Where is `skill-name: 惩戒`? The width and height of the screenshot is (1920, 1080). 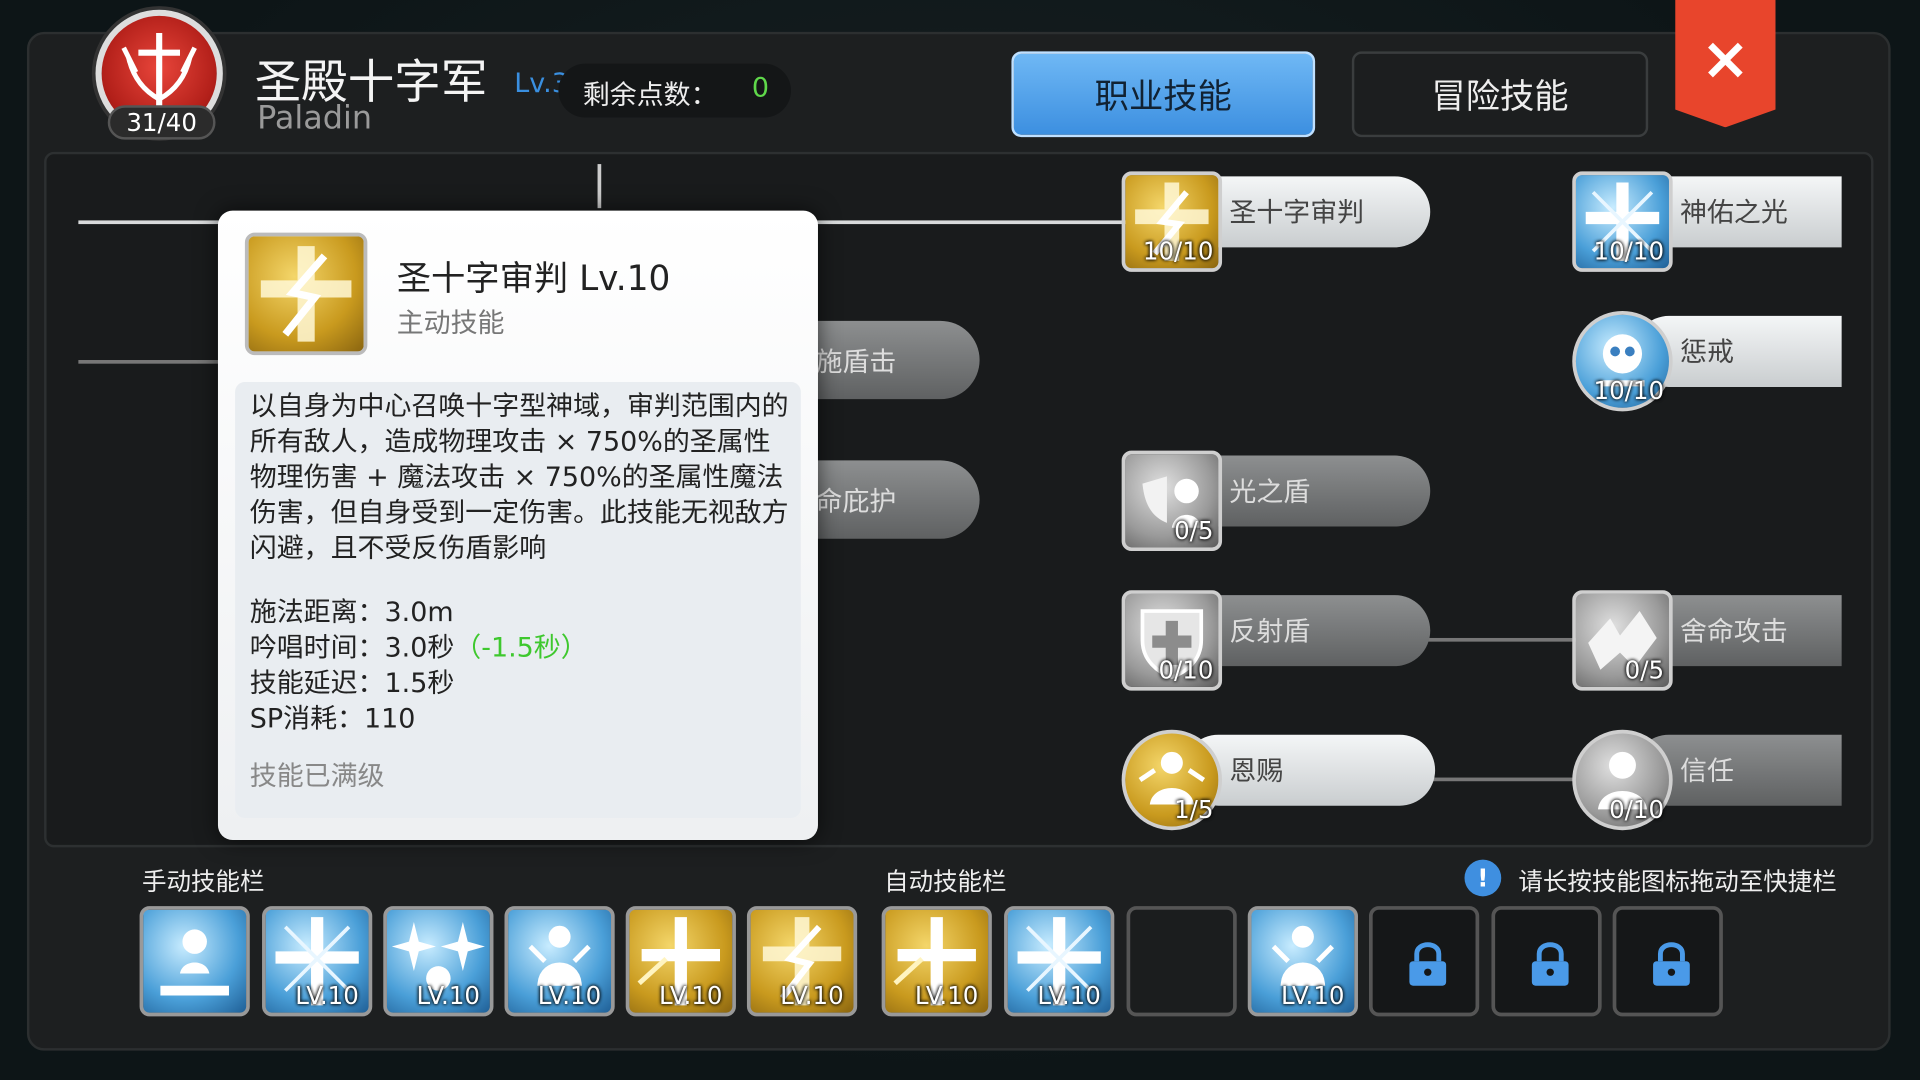 skill-name: 惩戒 is located at coordinates (1707, 353).